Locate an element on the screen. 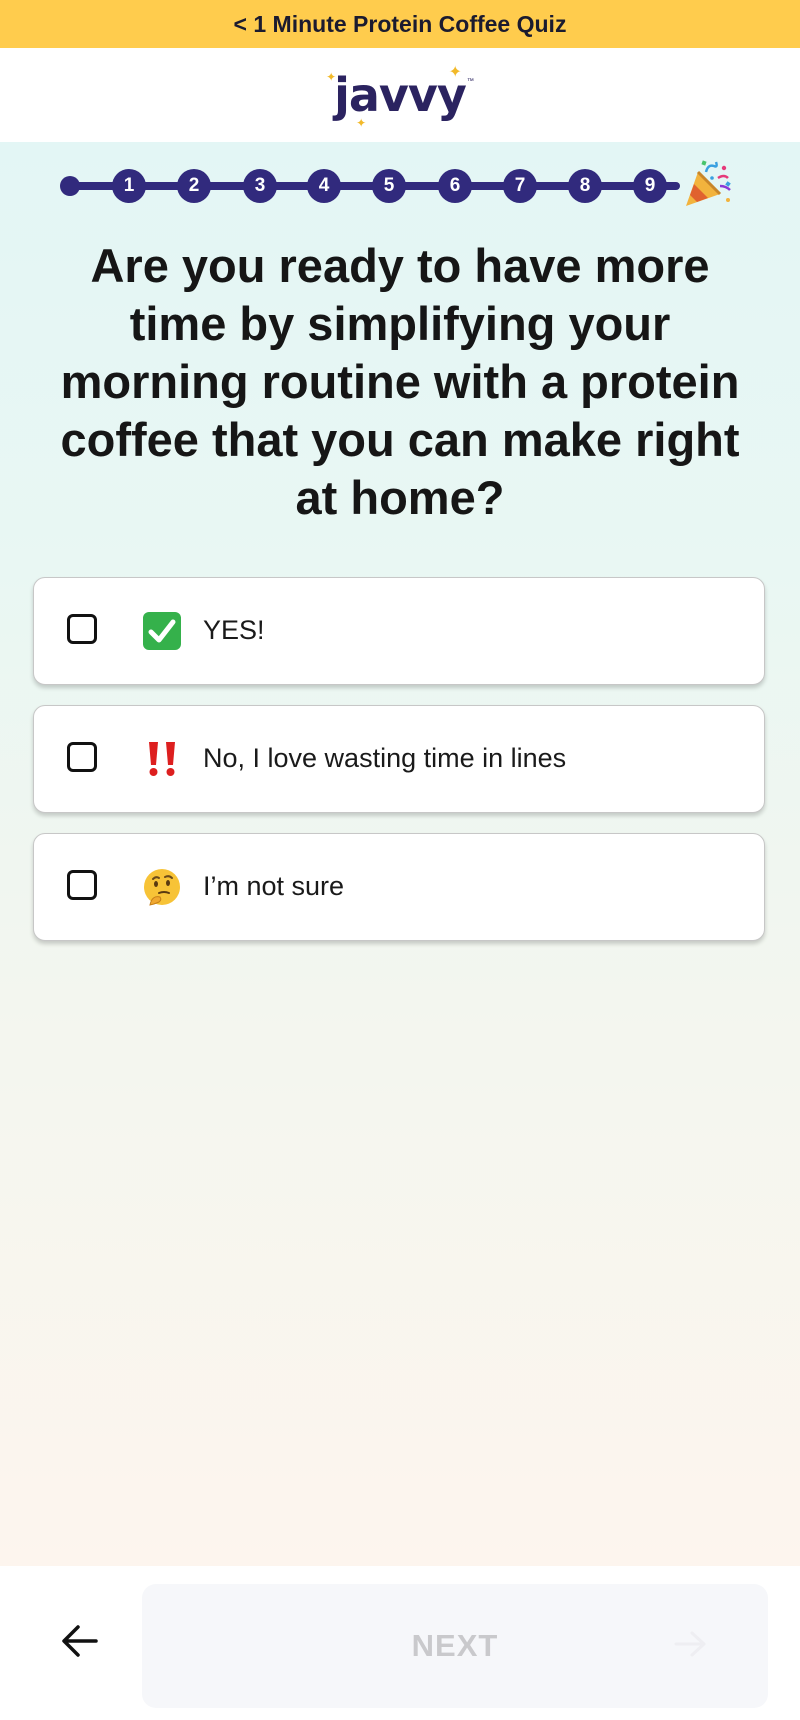  progress-step-3: 3 is located at coordinates (260, 186).